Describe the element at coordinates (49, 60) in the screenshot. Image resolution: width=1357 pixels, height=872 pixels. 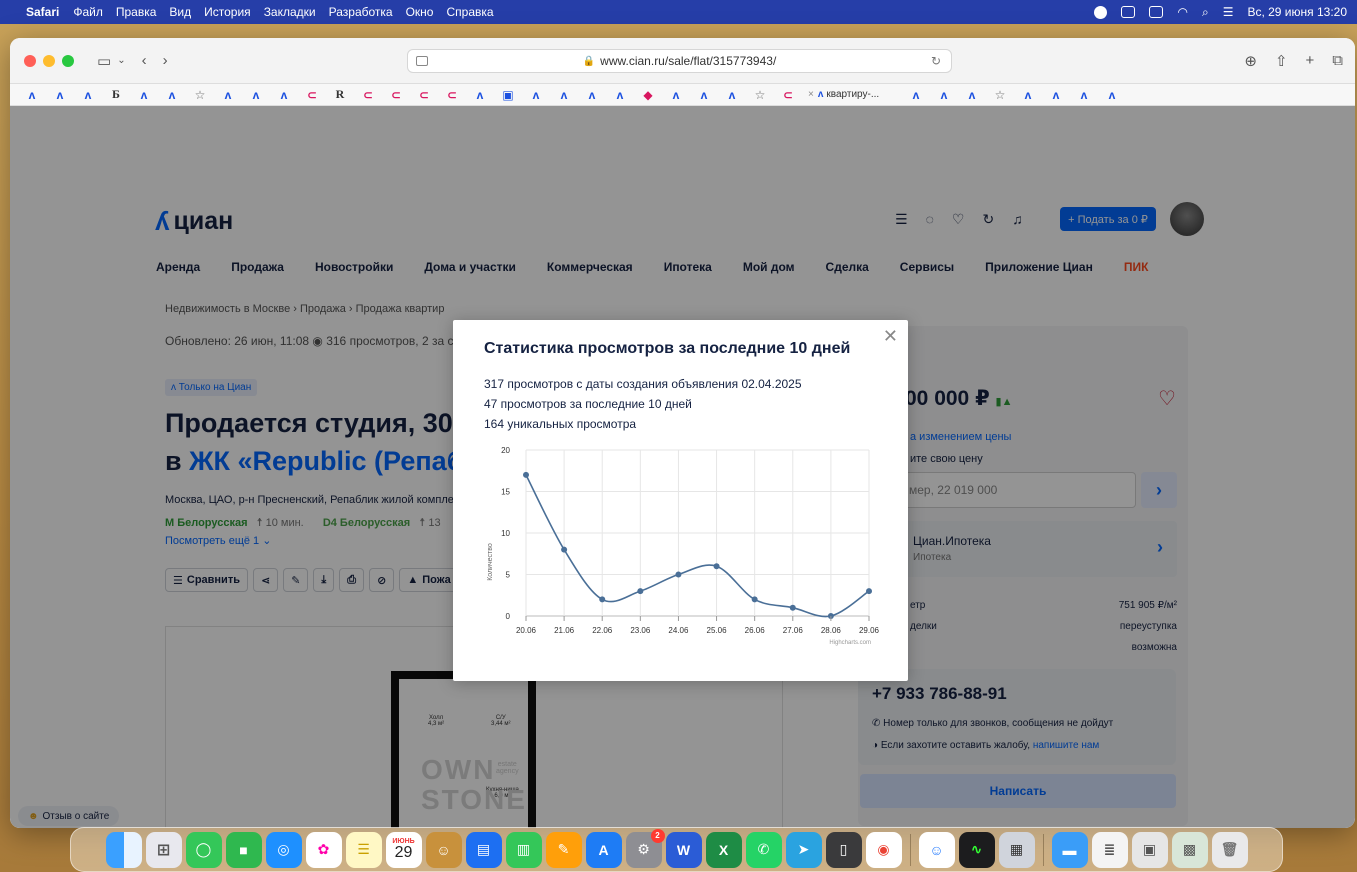
I see `minimize-window-button` at that location.